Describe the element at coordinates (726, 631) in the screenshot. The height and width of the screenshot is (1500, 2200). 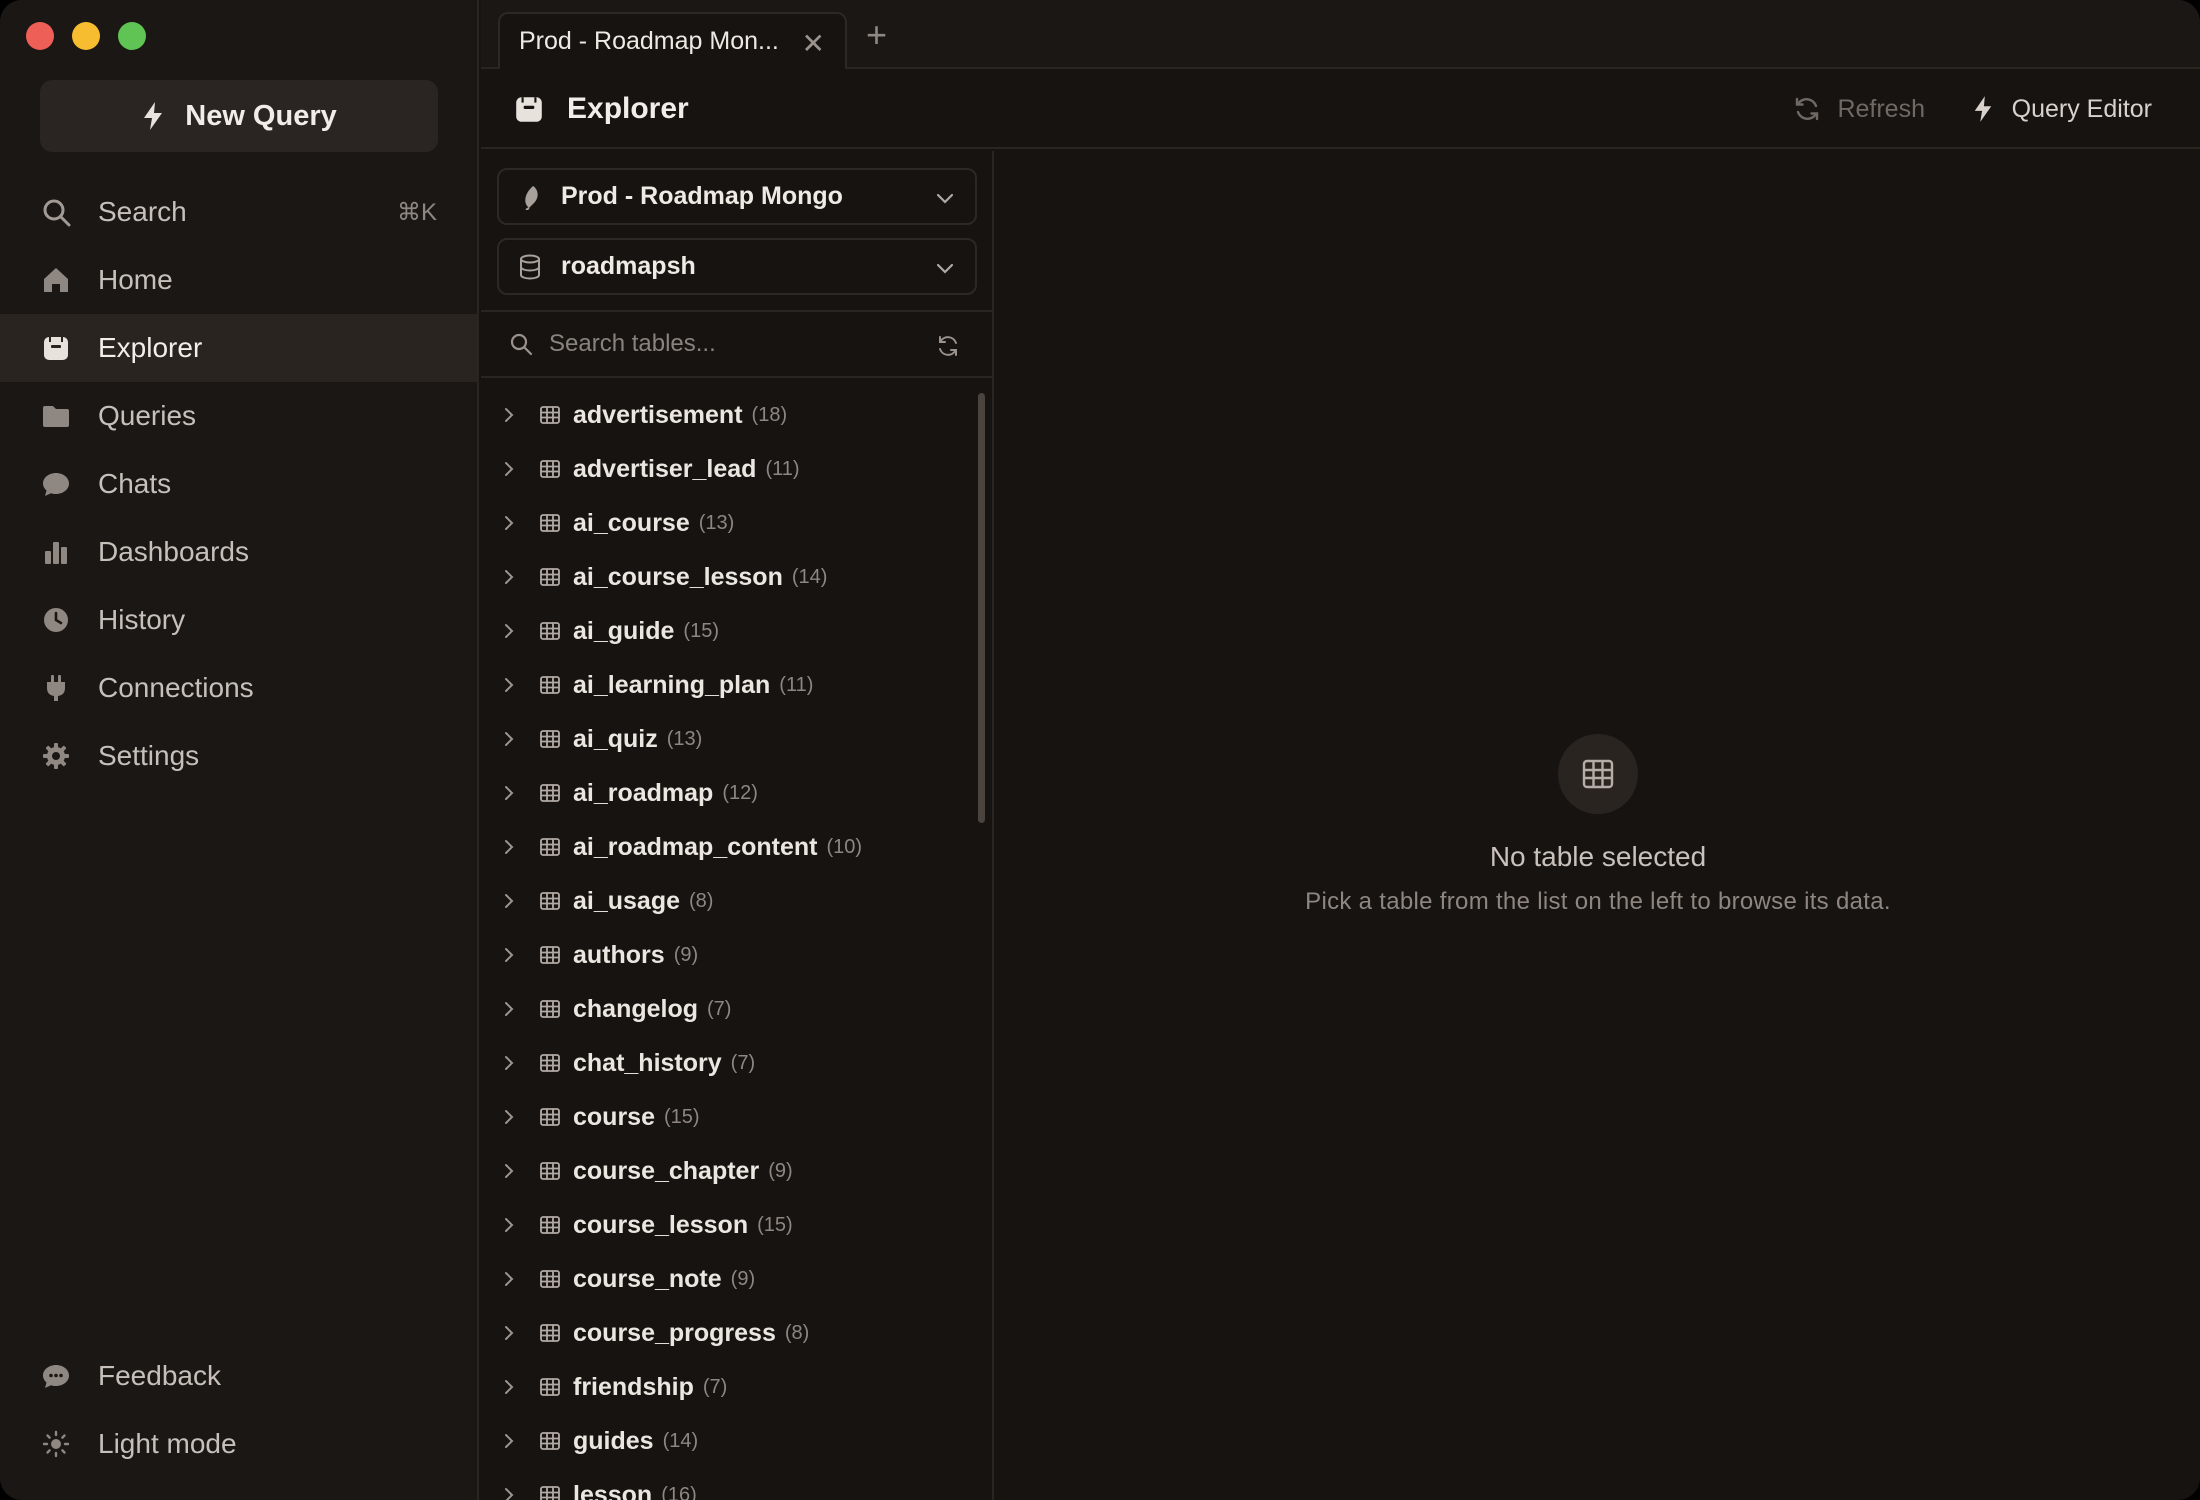
I see `table-row: ai_guide (15)` at that location.